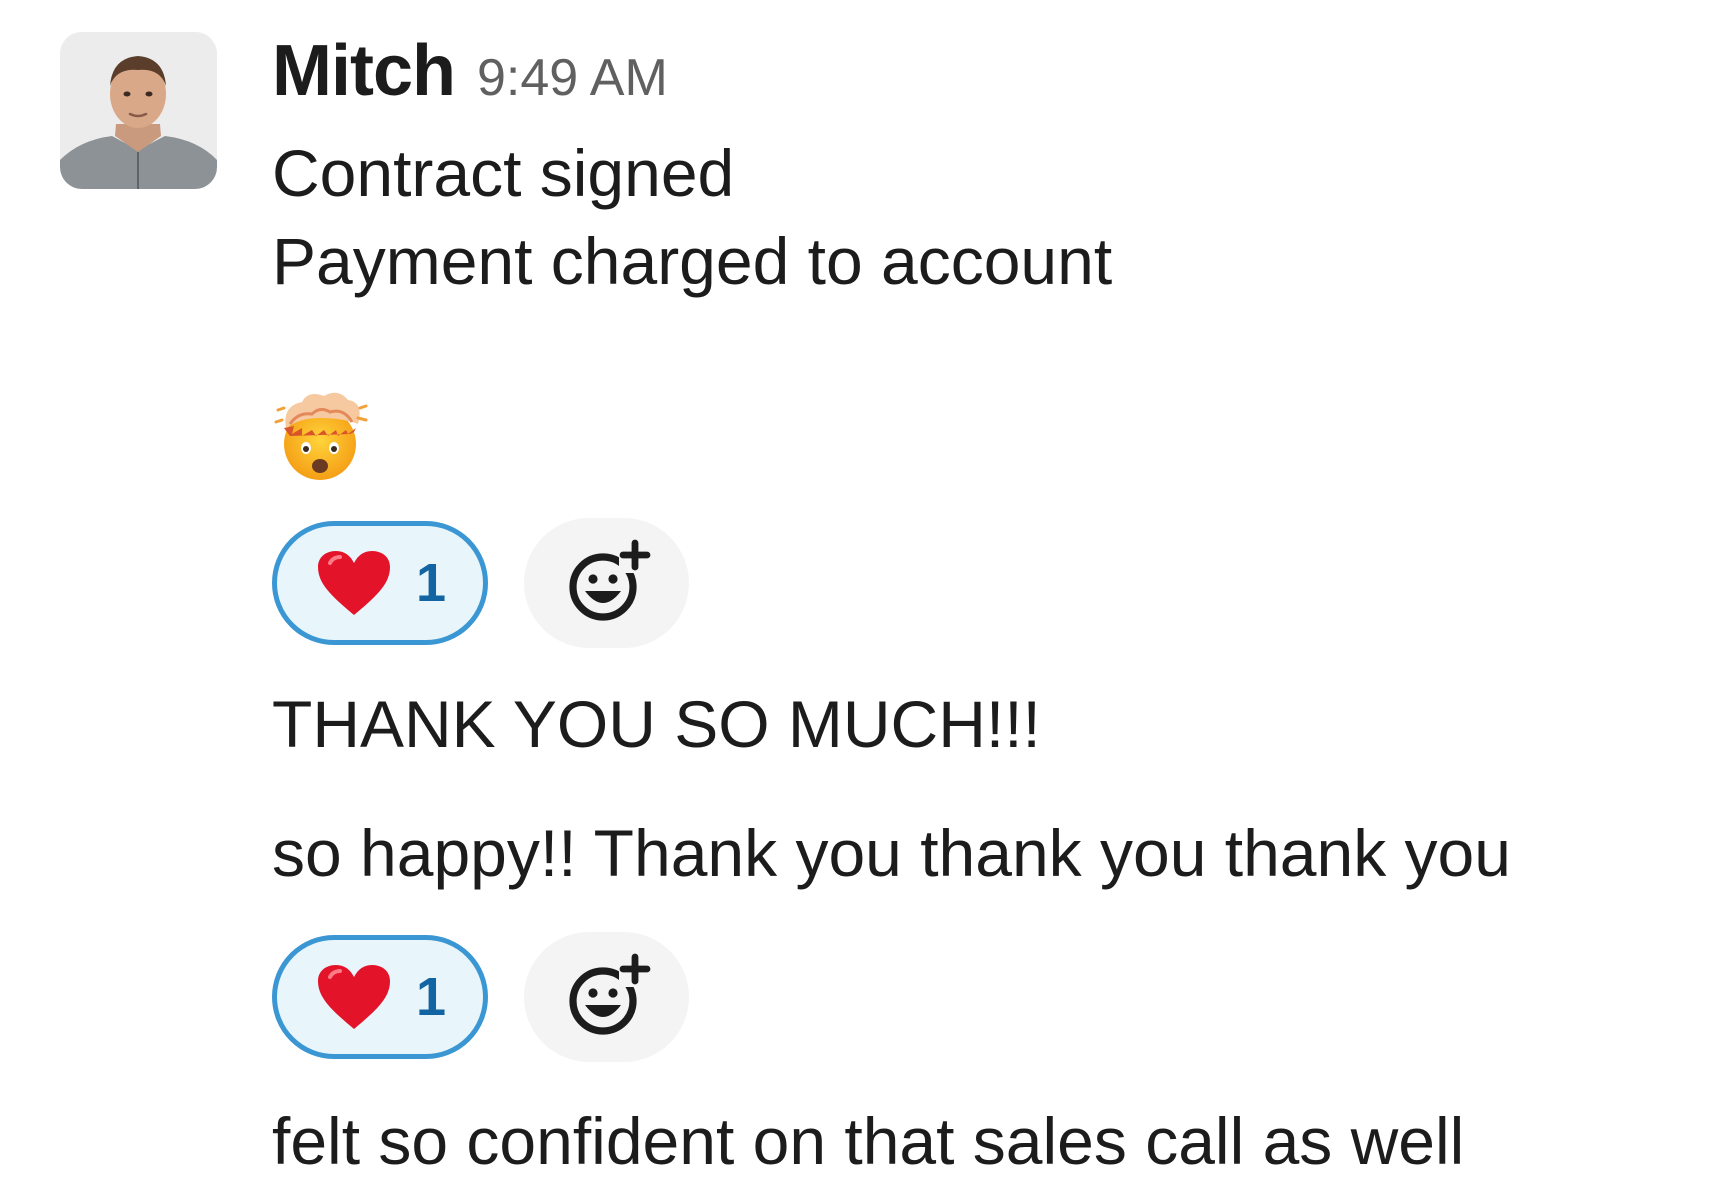 The height and width of the screenshot is (1191, 1729). What do you see at coordinates (891, 853) in the screenshot?
I see `message-text-line: so happy!! Thank you thank you thank you` at bounding box center [891, 853].